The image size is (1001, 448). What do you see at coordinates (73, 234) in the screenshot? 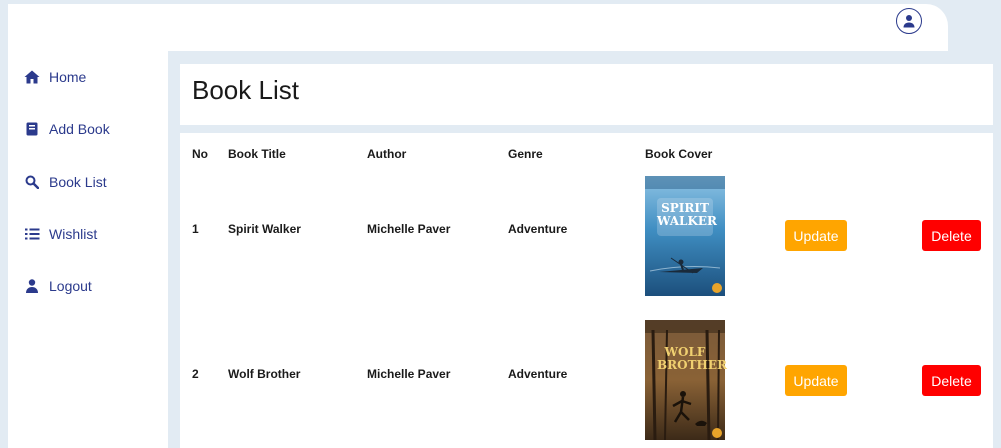
I see `sidebar-item-label: Wishlist` at bounding box center [73, 234].